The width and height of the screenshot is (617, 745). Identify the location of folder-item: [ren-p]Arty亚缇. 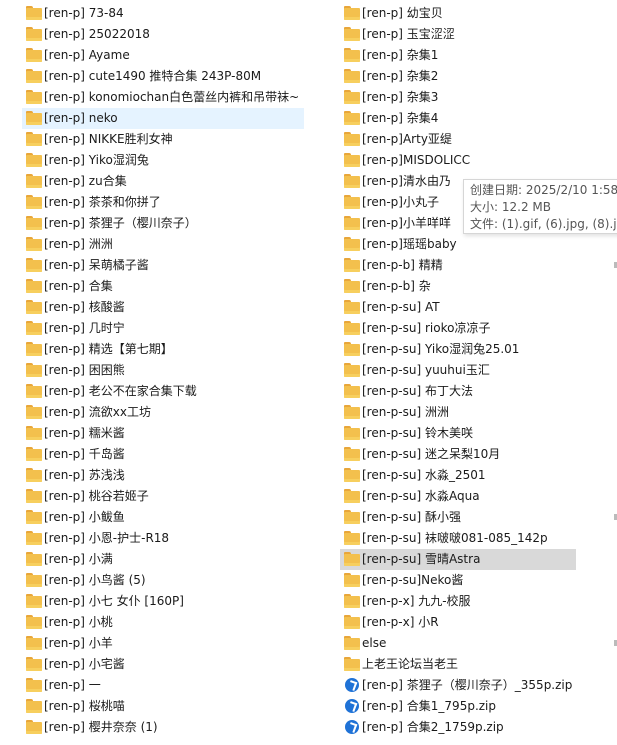
(458, 139).